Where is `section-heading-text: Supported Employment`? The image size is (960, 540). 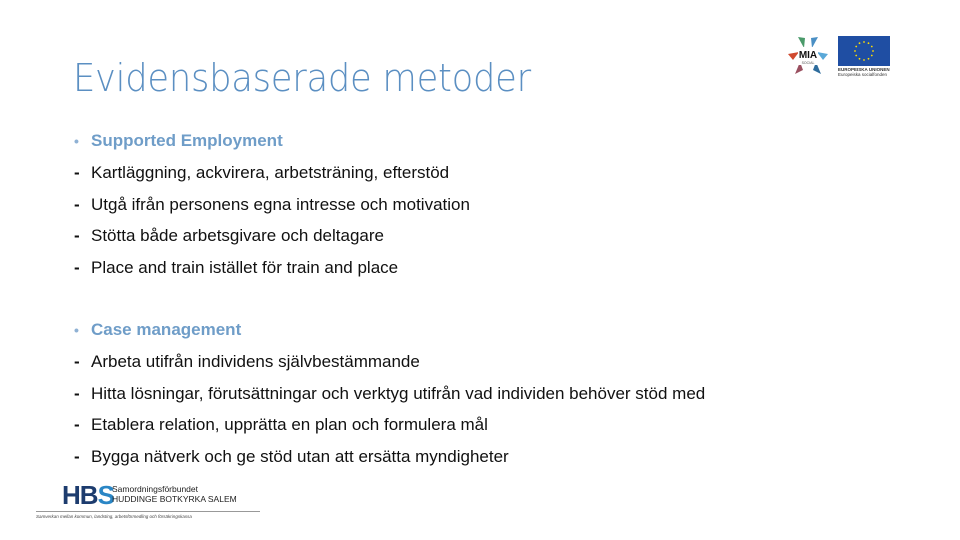 section-heading-text: Supported Employment is located at coordinates (187, 140).